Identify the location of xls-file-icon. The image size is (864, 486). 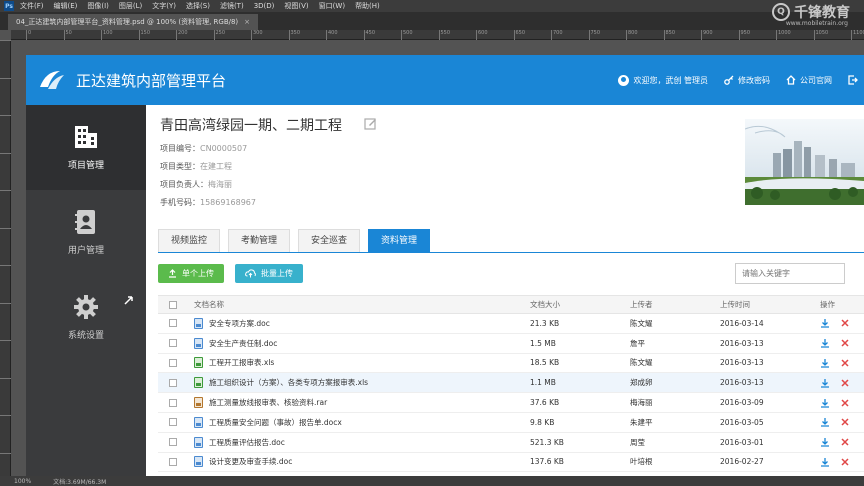
(198, 363).